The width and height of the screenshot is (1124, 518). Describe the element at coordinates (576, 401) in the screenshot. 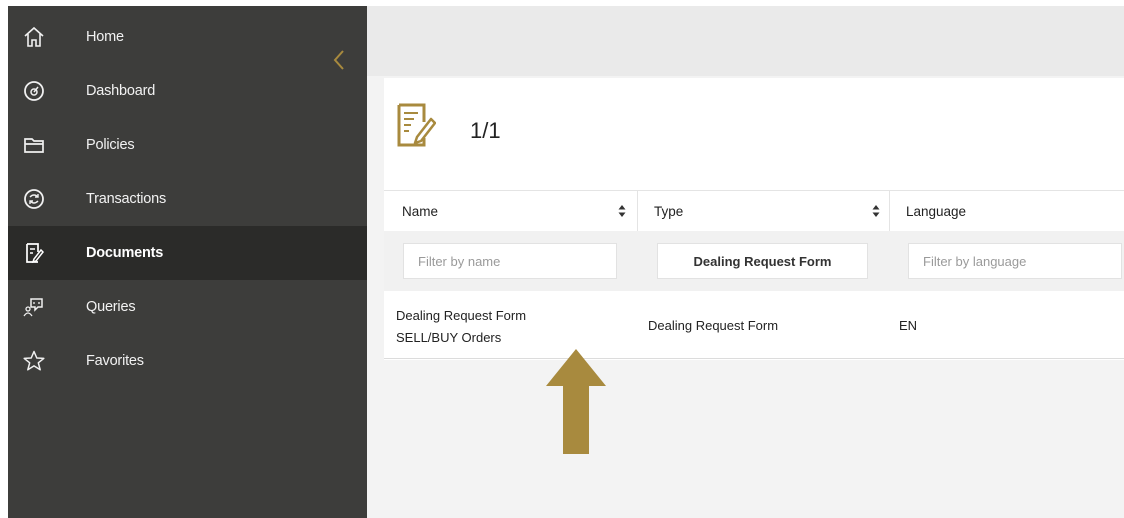

I see `up-arrow-icon` at that location.